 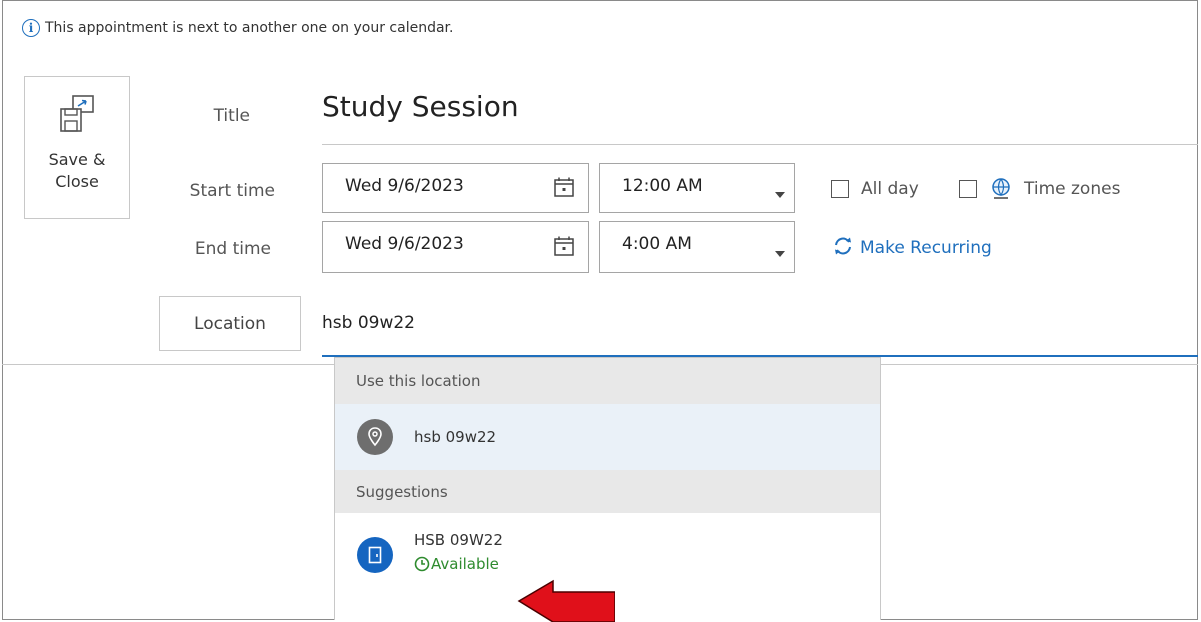 I want to click on save-close-button: Save & Close, so click(x=77, y=147).